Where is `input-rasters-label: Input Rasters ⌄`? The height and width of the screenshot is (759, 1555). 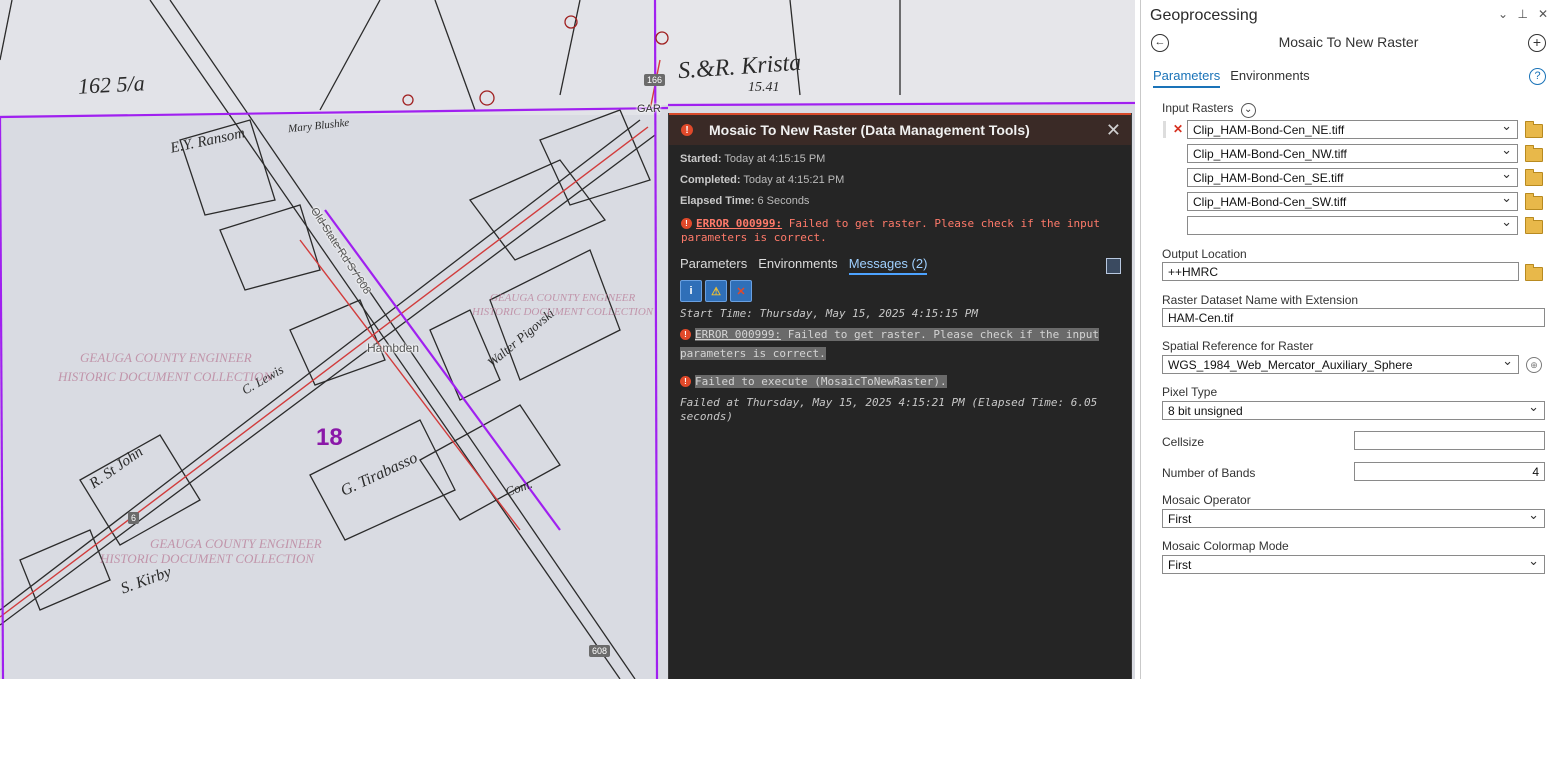
input-rasters-label: Input Rasters ⌄ is located at coordinates (1209, 109).